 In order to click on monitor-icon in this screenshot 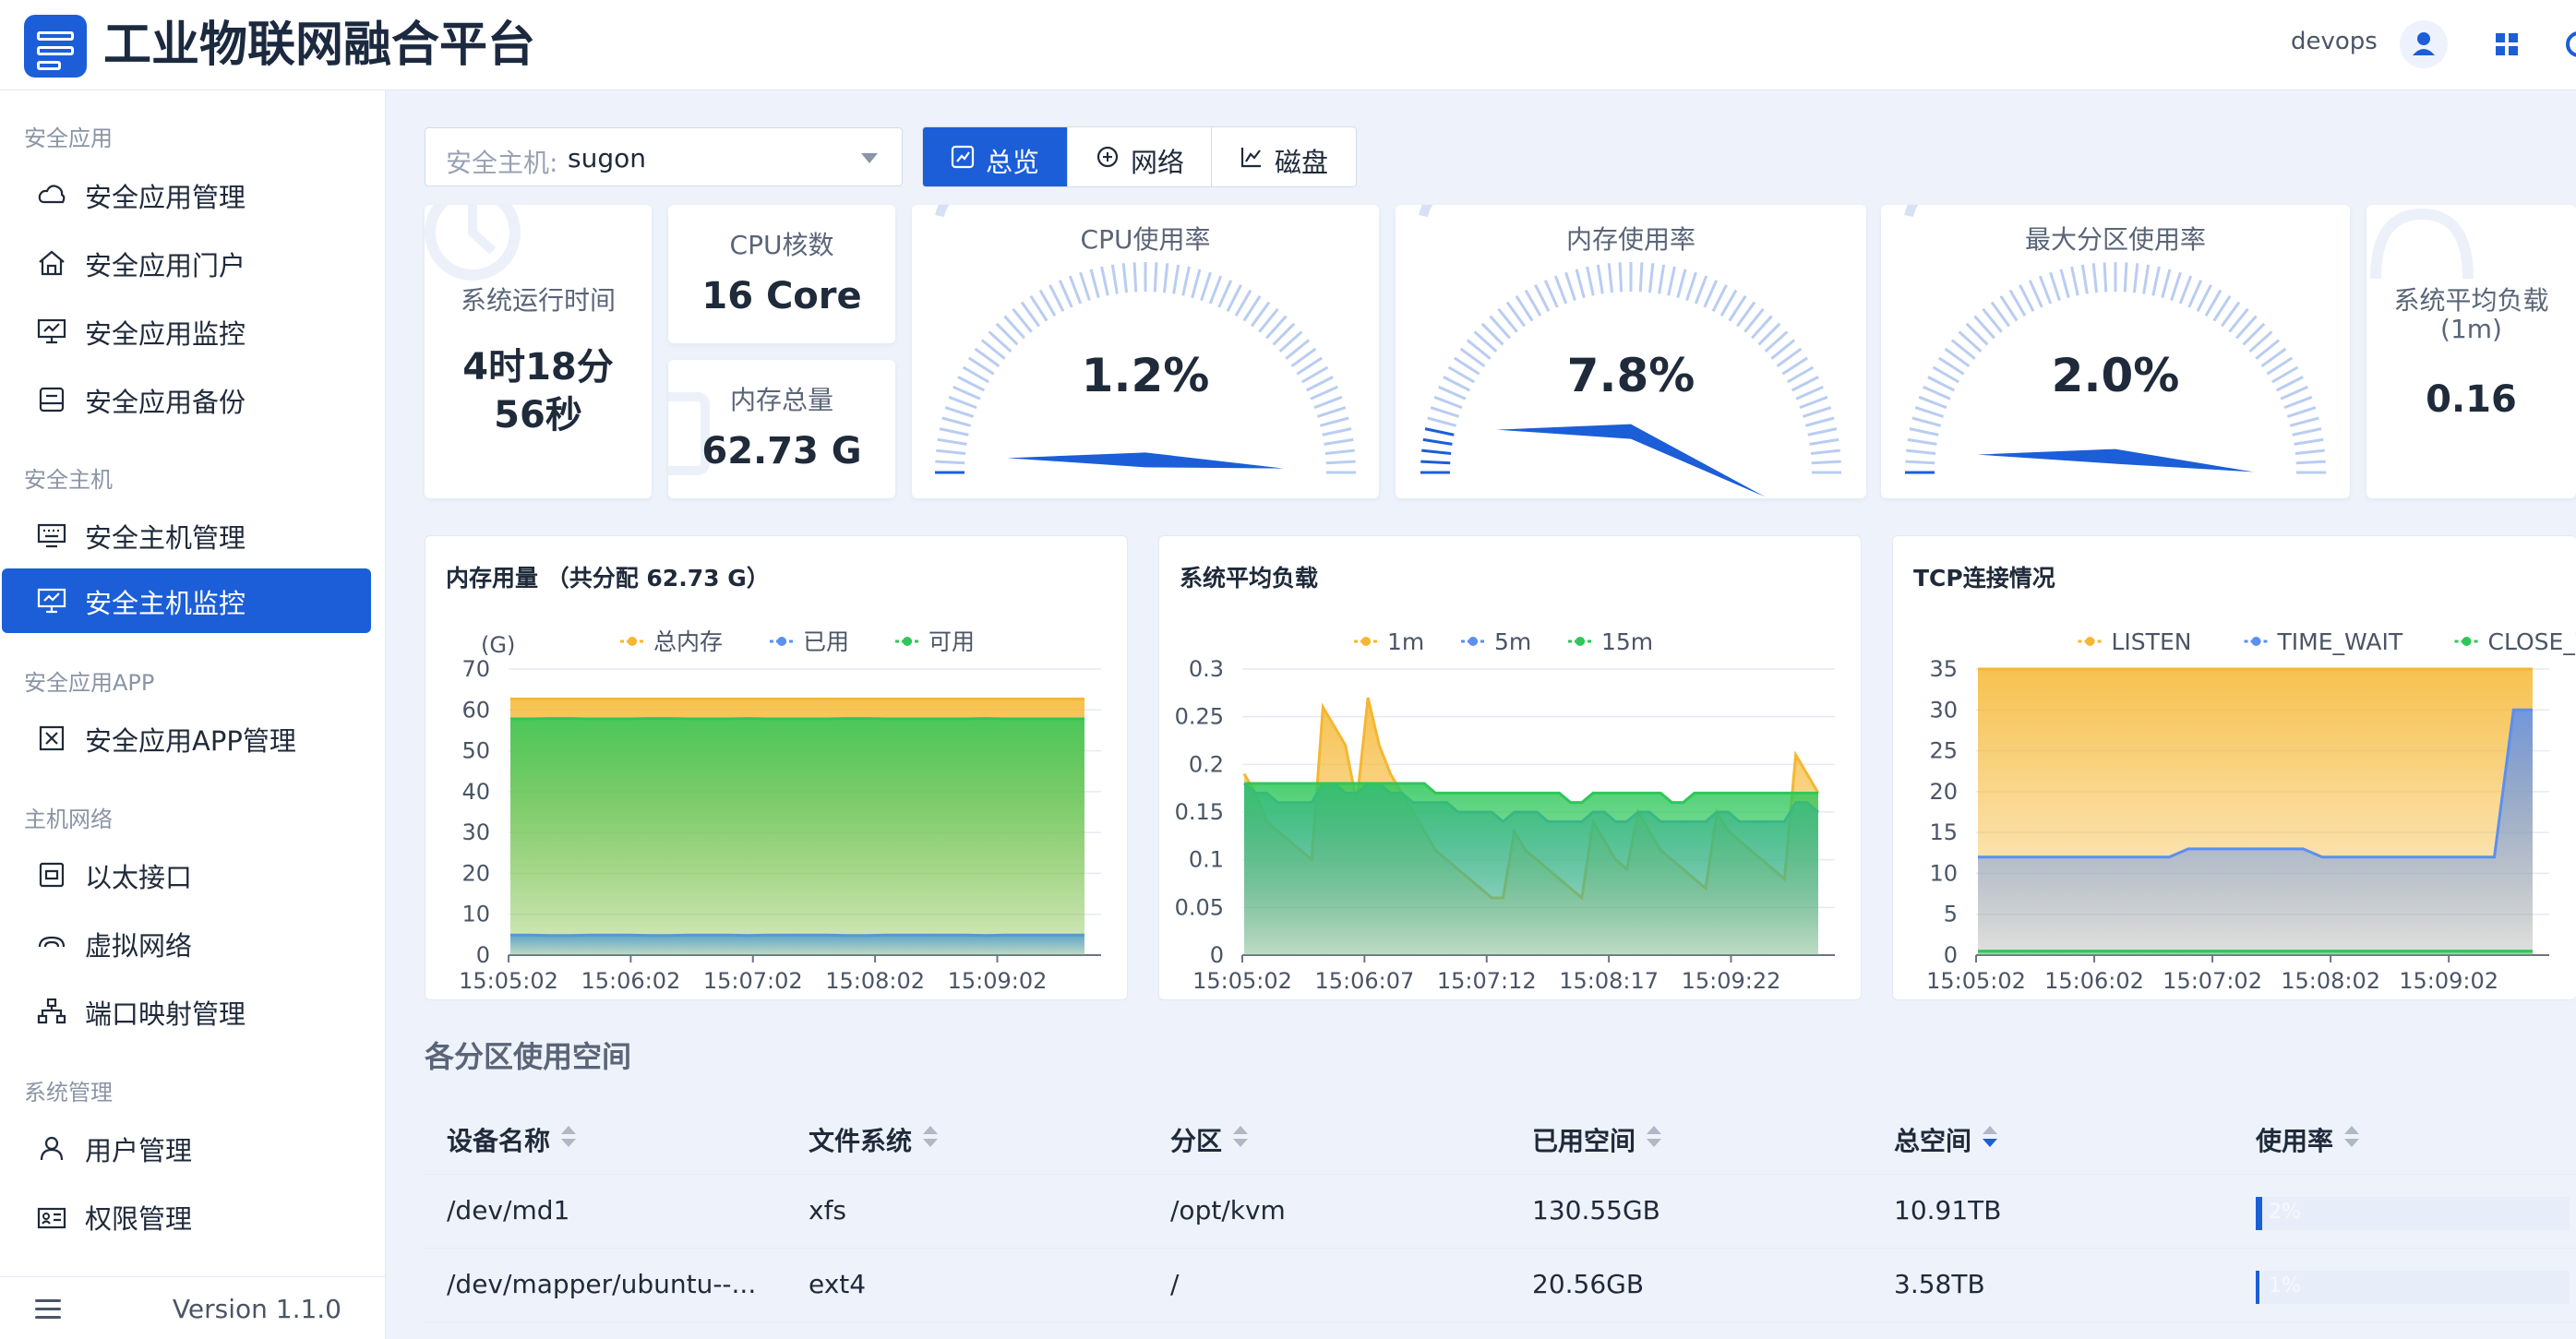, I will do `click(52, 331)`.